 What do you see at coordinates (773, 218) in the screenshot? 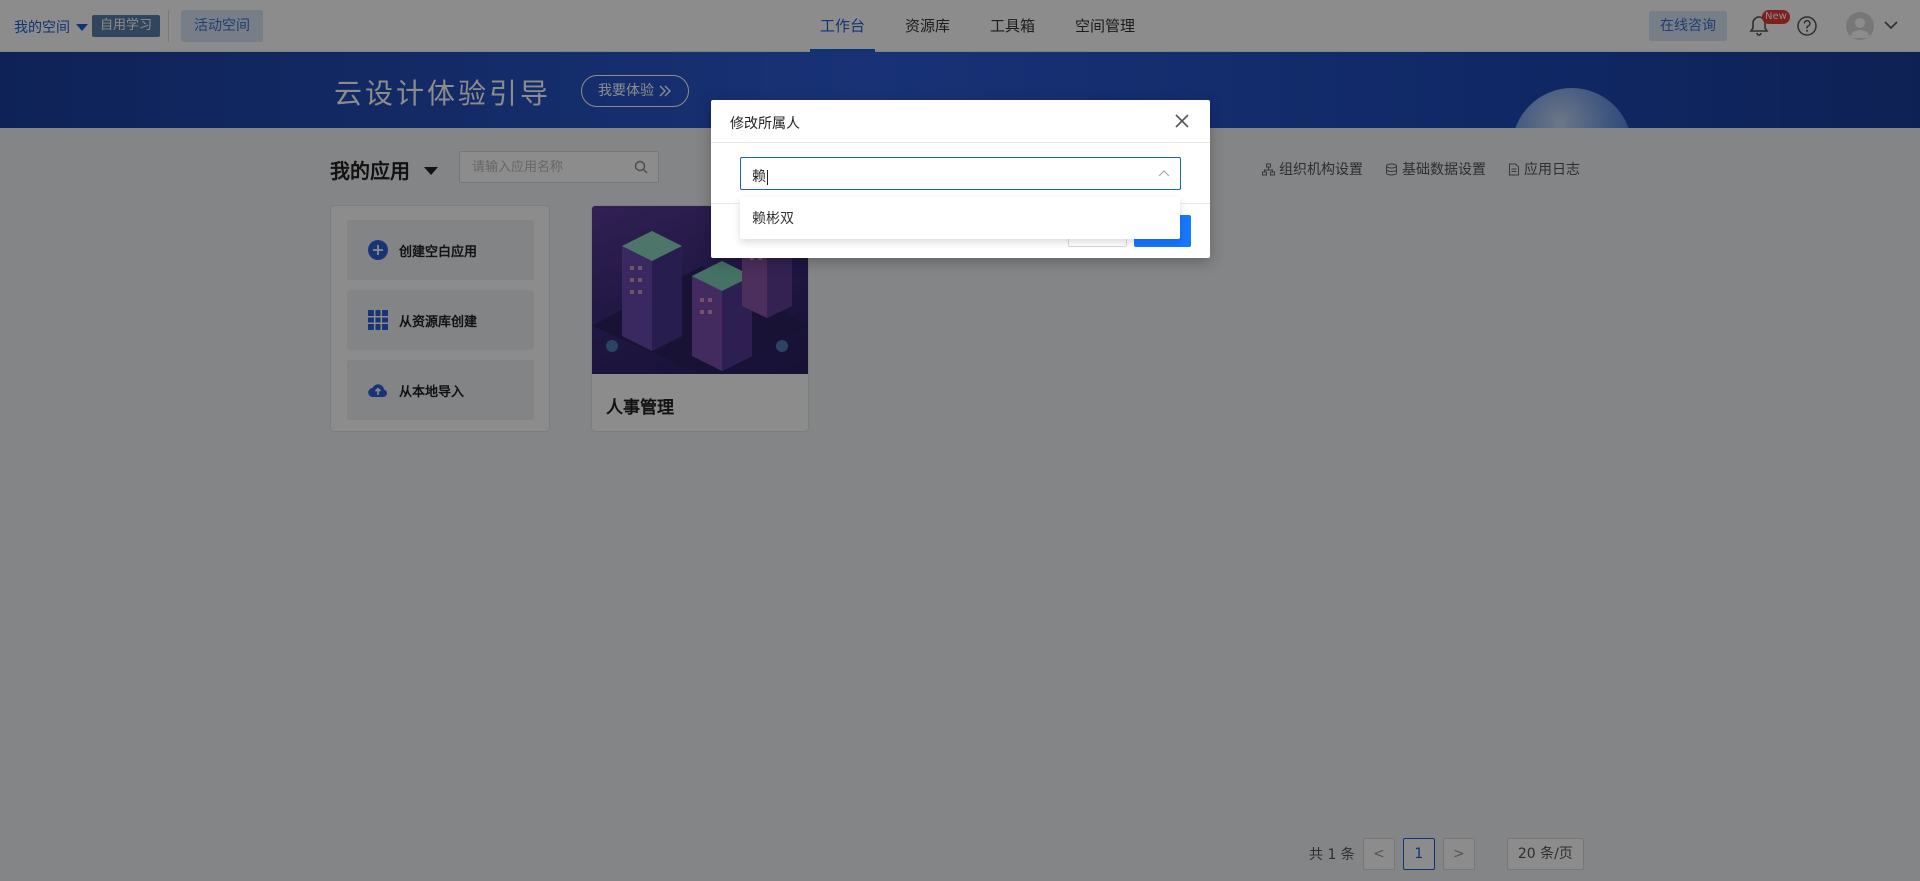
I see `owner-option: 赖彬双` at bounding box center [773, 218].